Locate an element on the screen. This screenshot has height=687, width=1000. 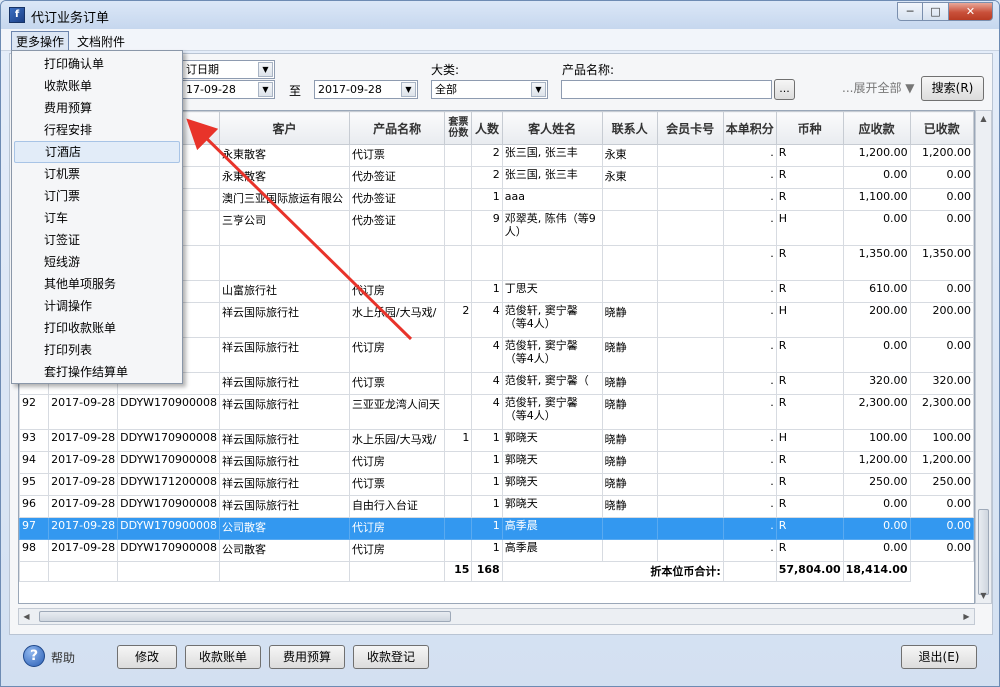
scroll-up-icon: ▲ is located at coordinates (983, 118).